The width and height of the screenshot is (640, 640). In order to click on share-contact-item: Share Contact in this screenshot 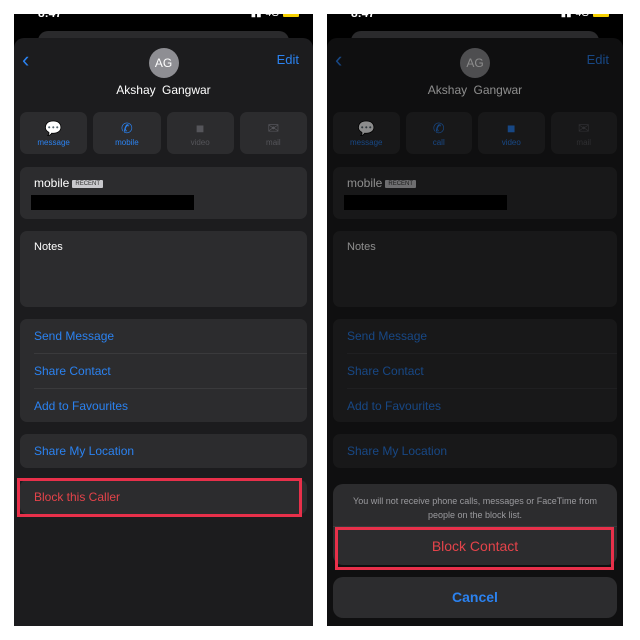, I will do `click(170, 371)`.